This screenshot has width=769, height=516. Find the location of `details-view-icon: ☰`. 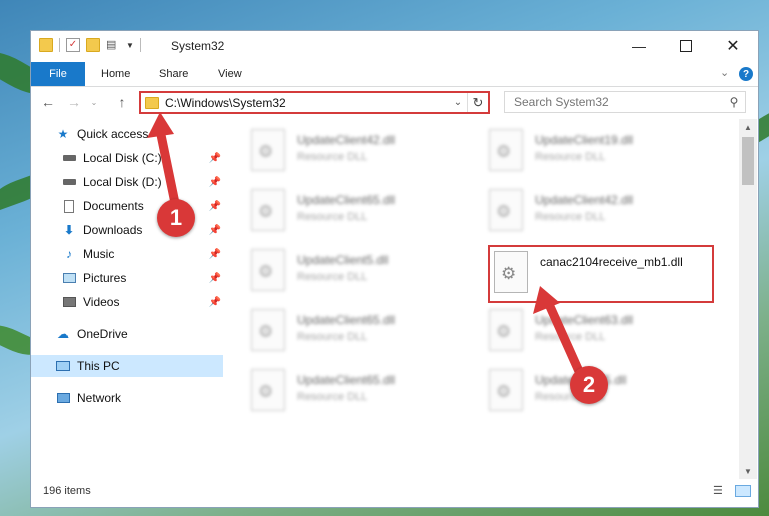

details-view-icon: ☰ is located at coordinates (721, 490).